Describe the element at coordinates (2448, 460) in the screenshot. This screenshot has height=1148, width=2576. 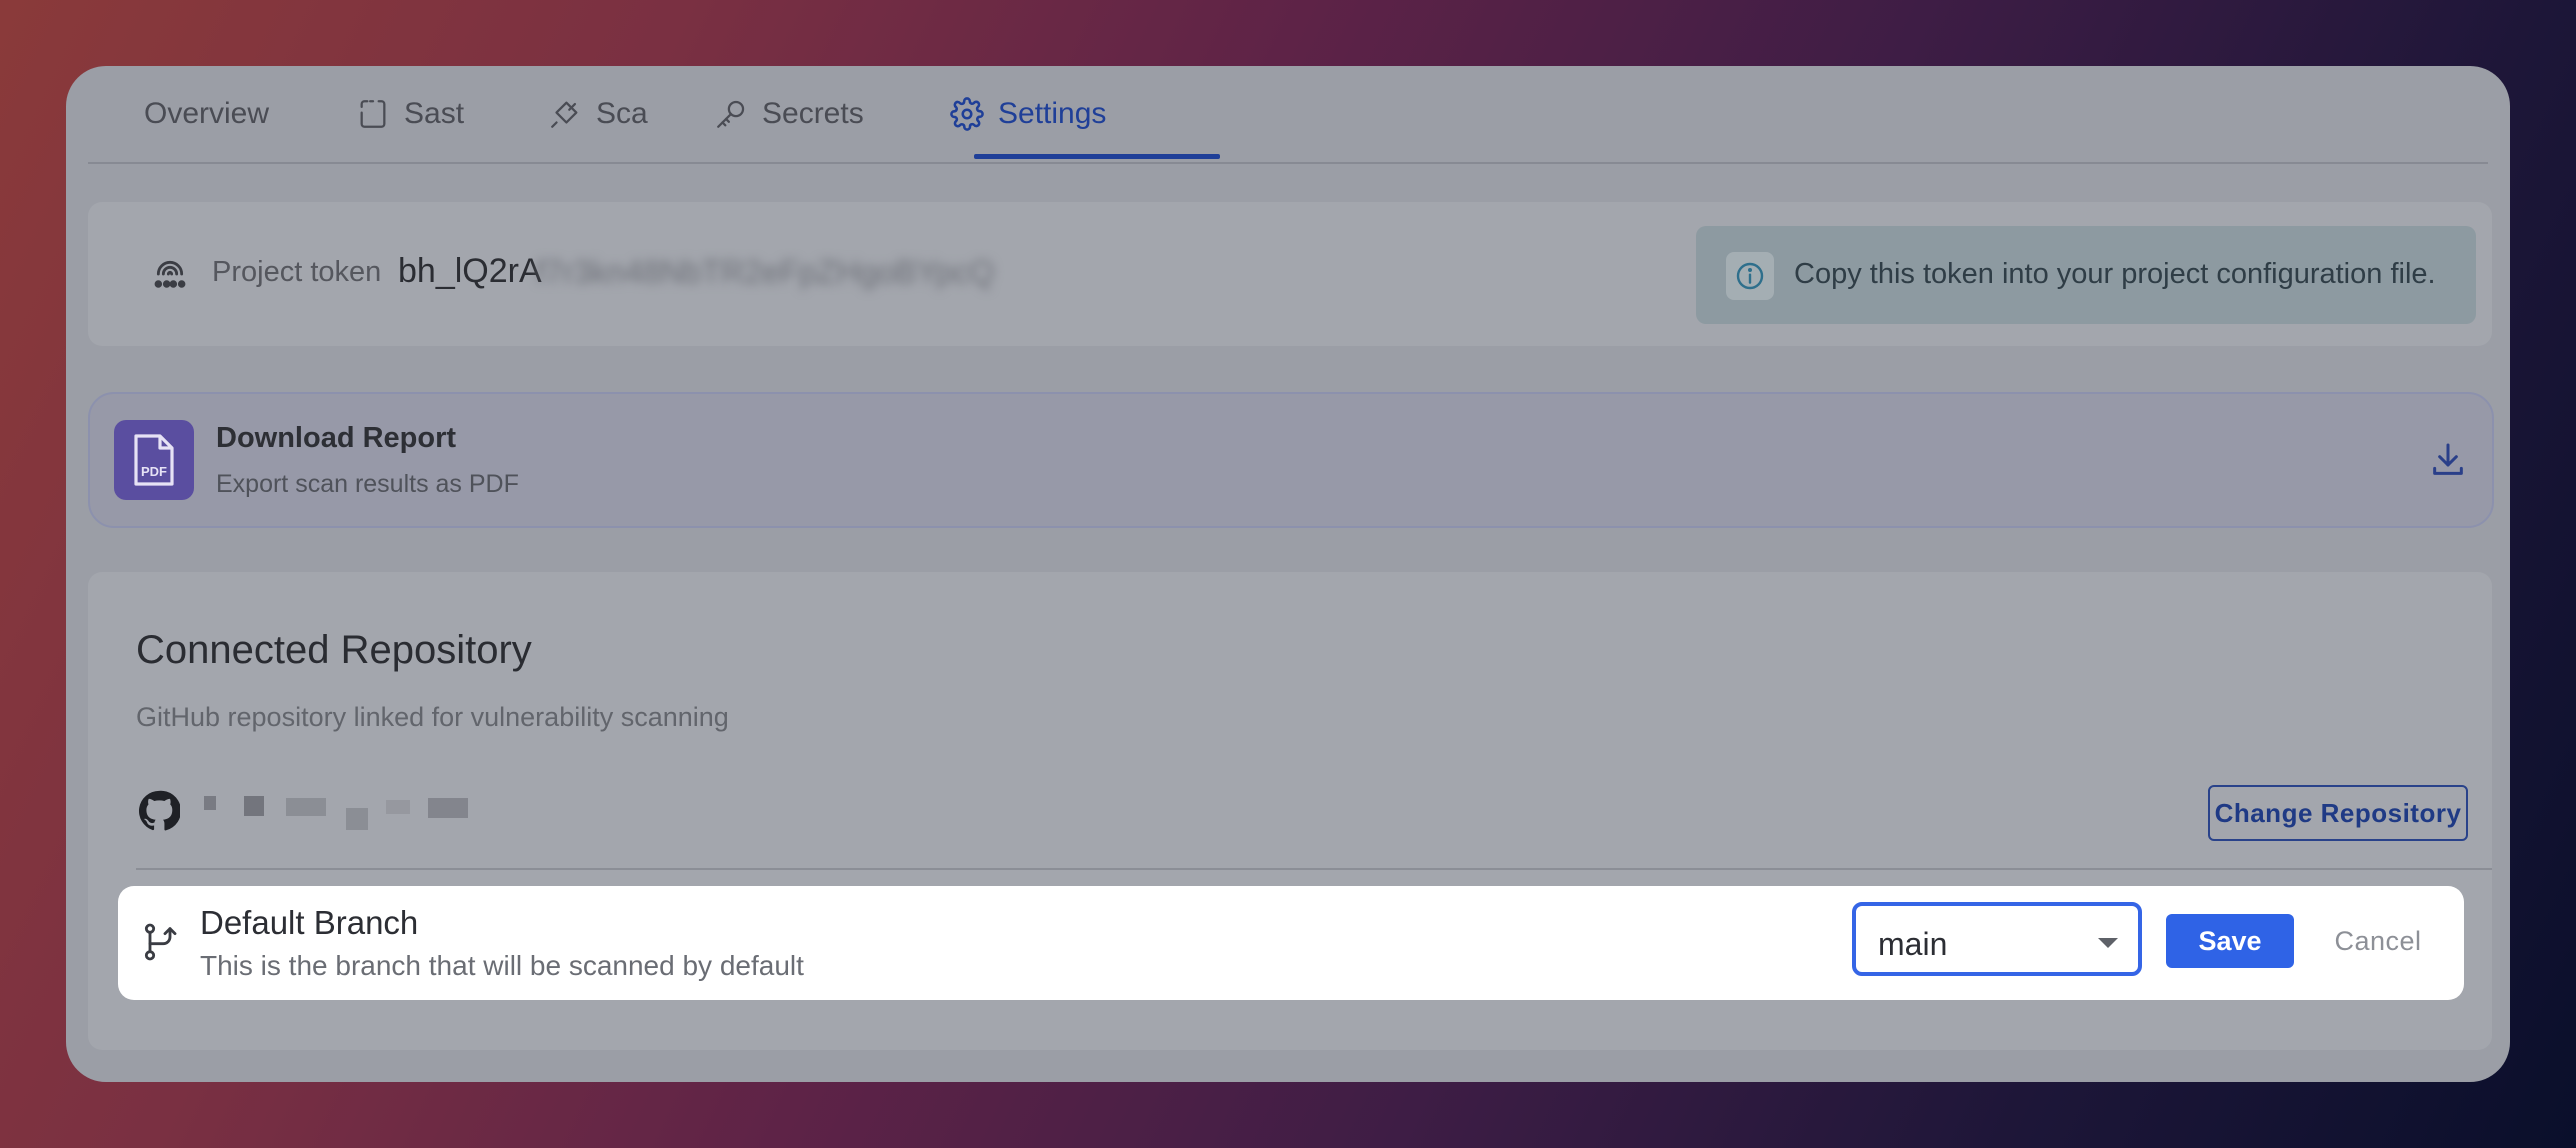
I see `download-icon` at that location.